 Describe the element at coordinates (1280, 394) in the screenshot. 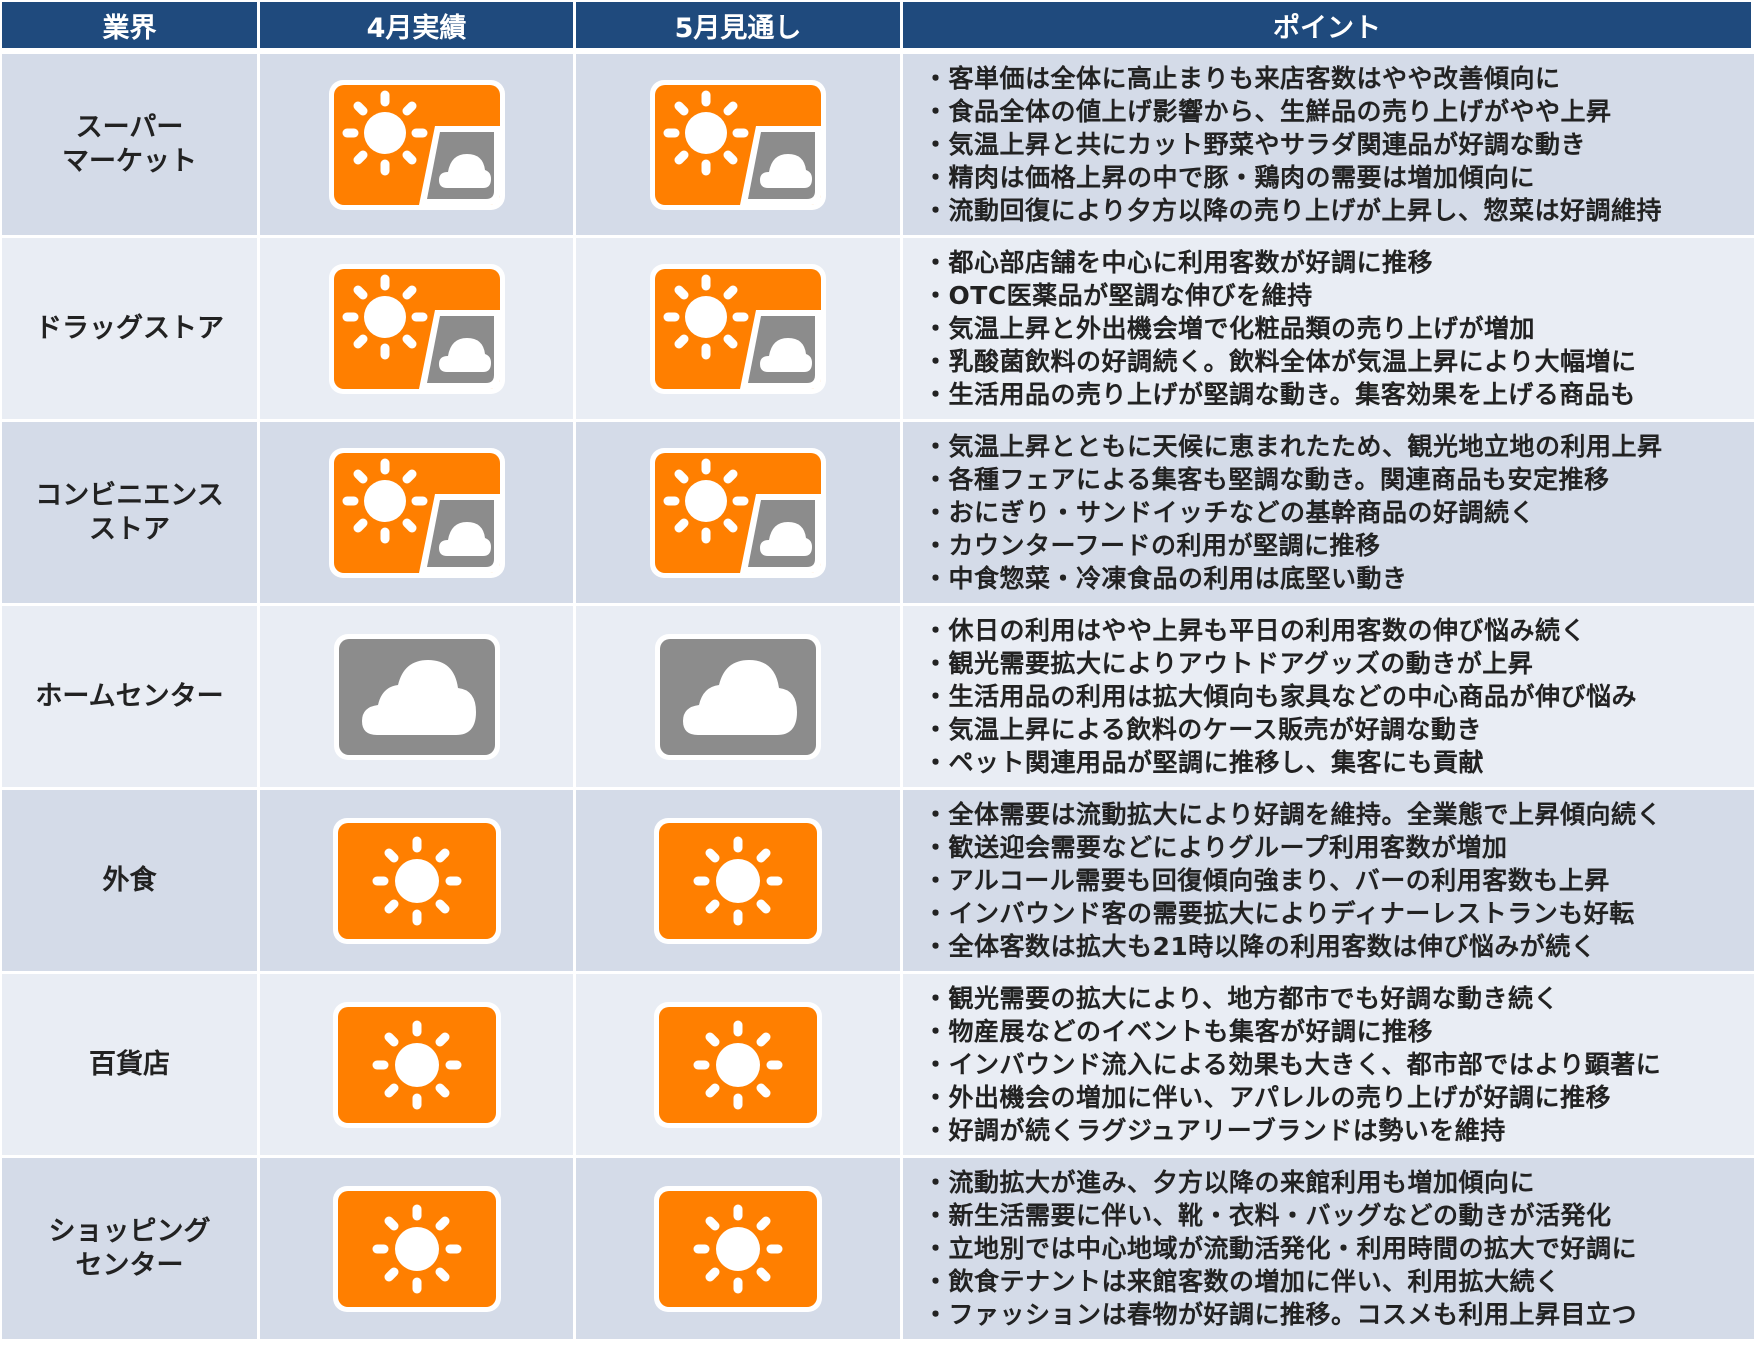

I see `list-item: 生活用品の売り上げが堅調な動き。集客効果を上げる商品も` at that location.